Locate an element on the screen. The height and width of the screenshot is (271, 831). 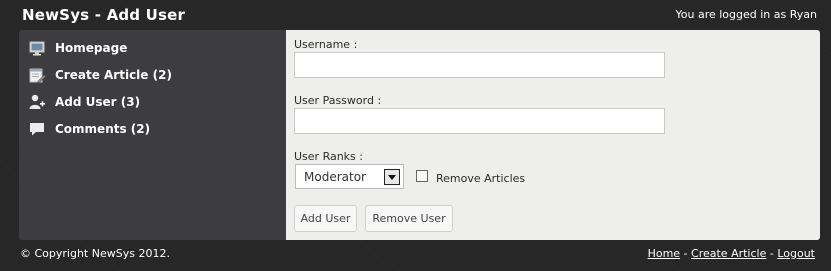
edit-page-icon is located at coordinates (37, 76).